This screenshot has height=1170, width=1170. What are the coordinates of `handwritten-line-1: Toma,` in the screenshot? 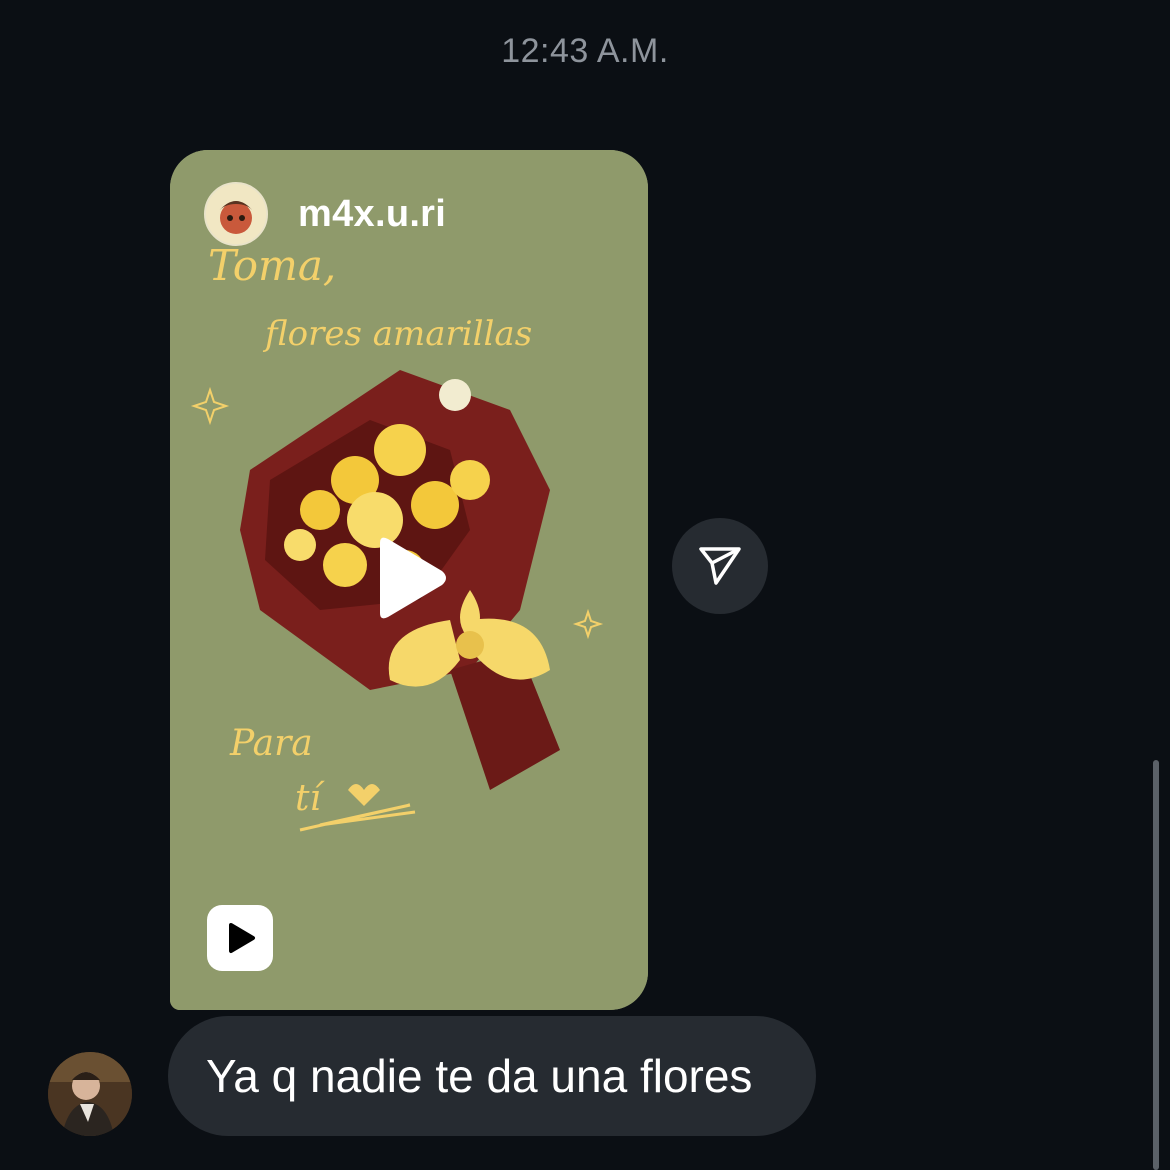 It's located at (272, 265).